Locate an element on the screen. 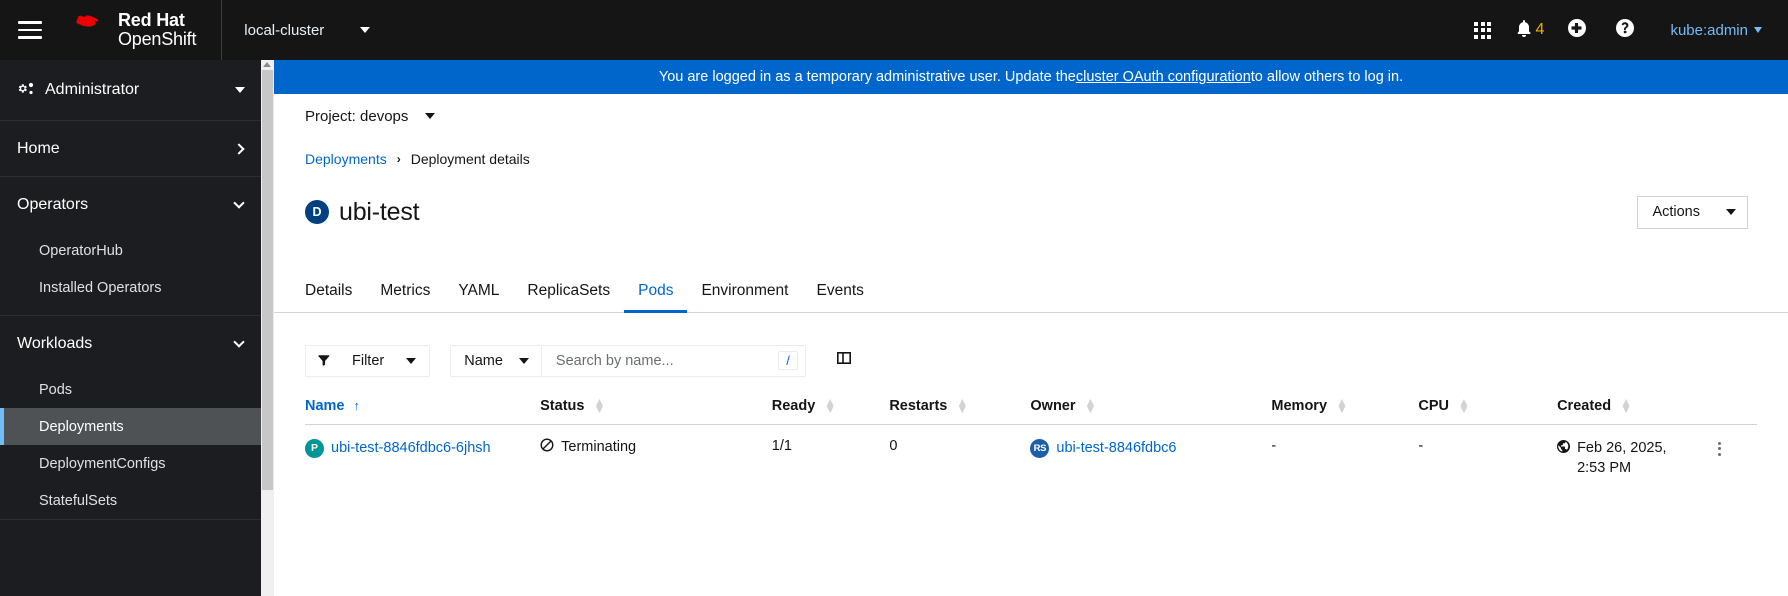  user-menu: kube:admin is located at coordinates (1712, 30).